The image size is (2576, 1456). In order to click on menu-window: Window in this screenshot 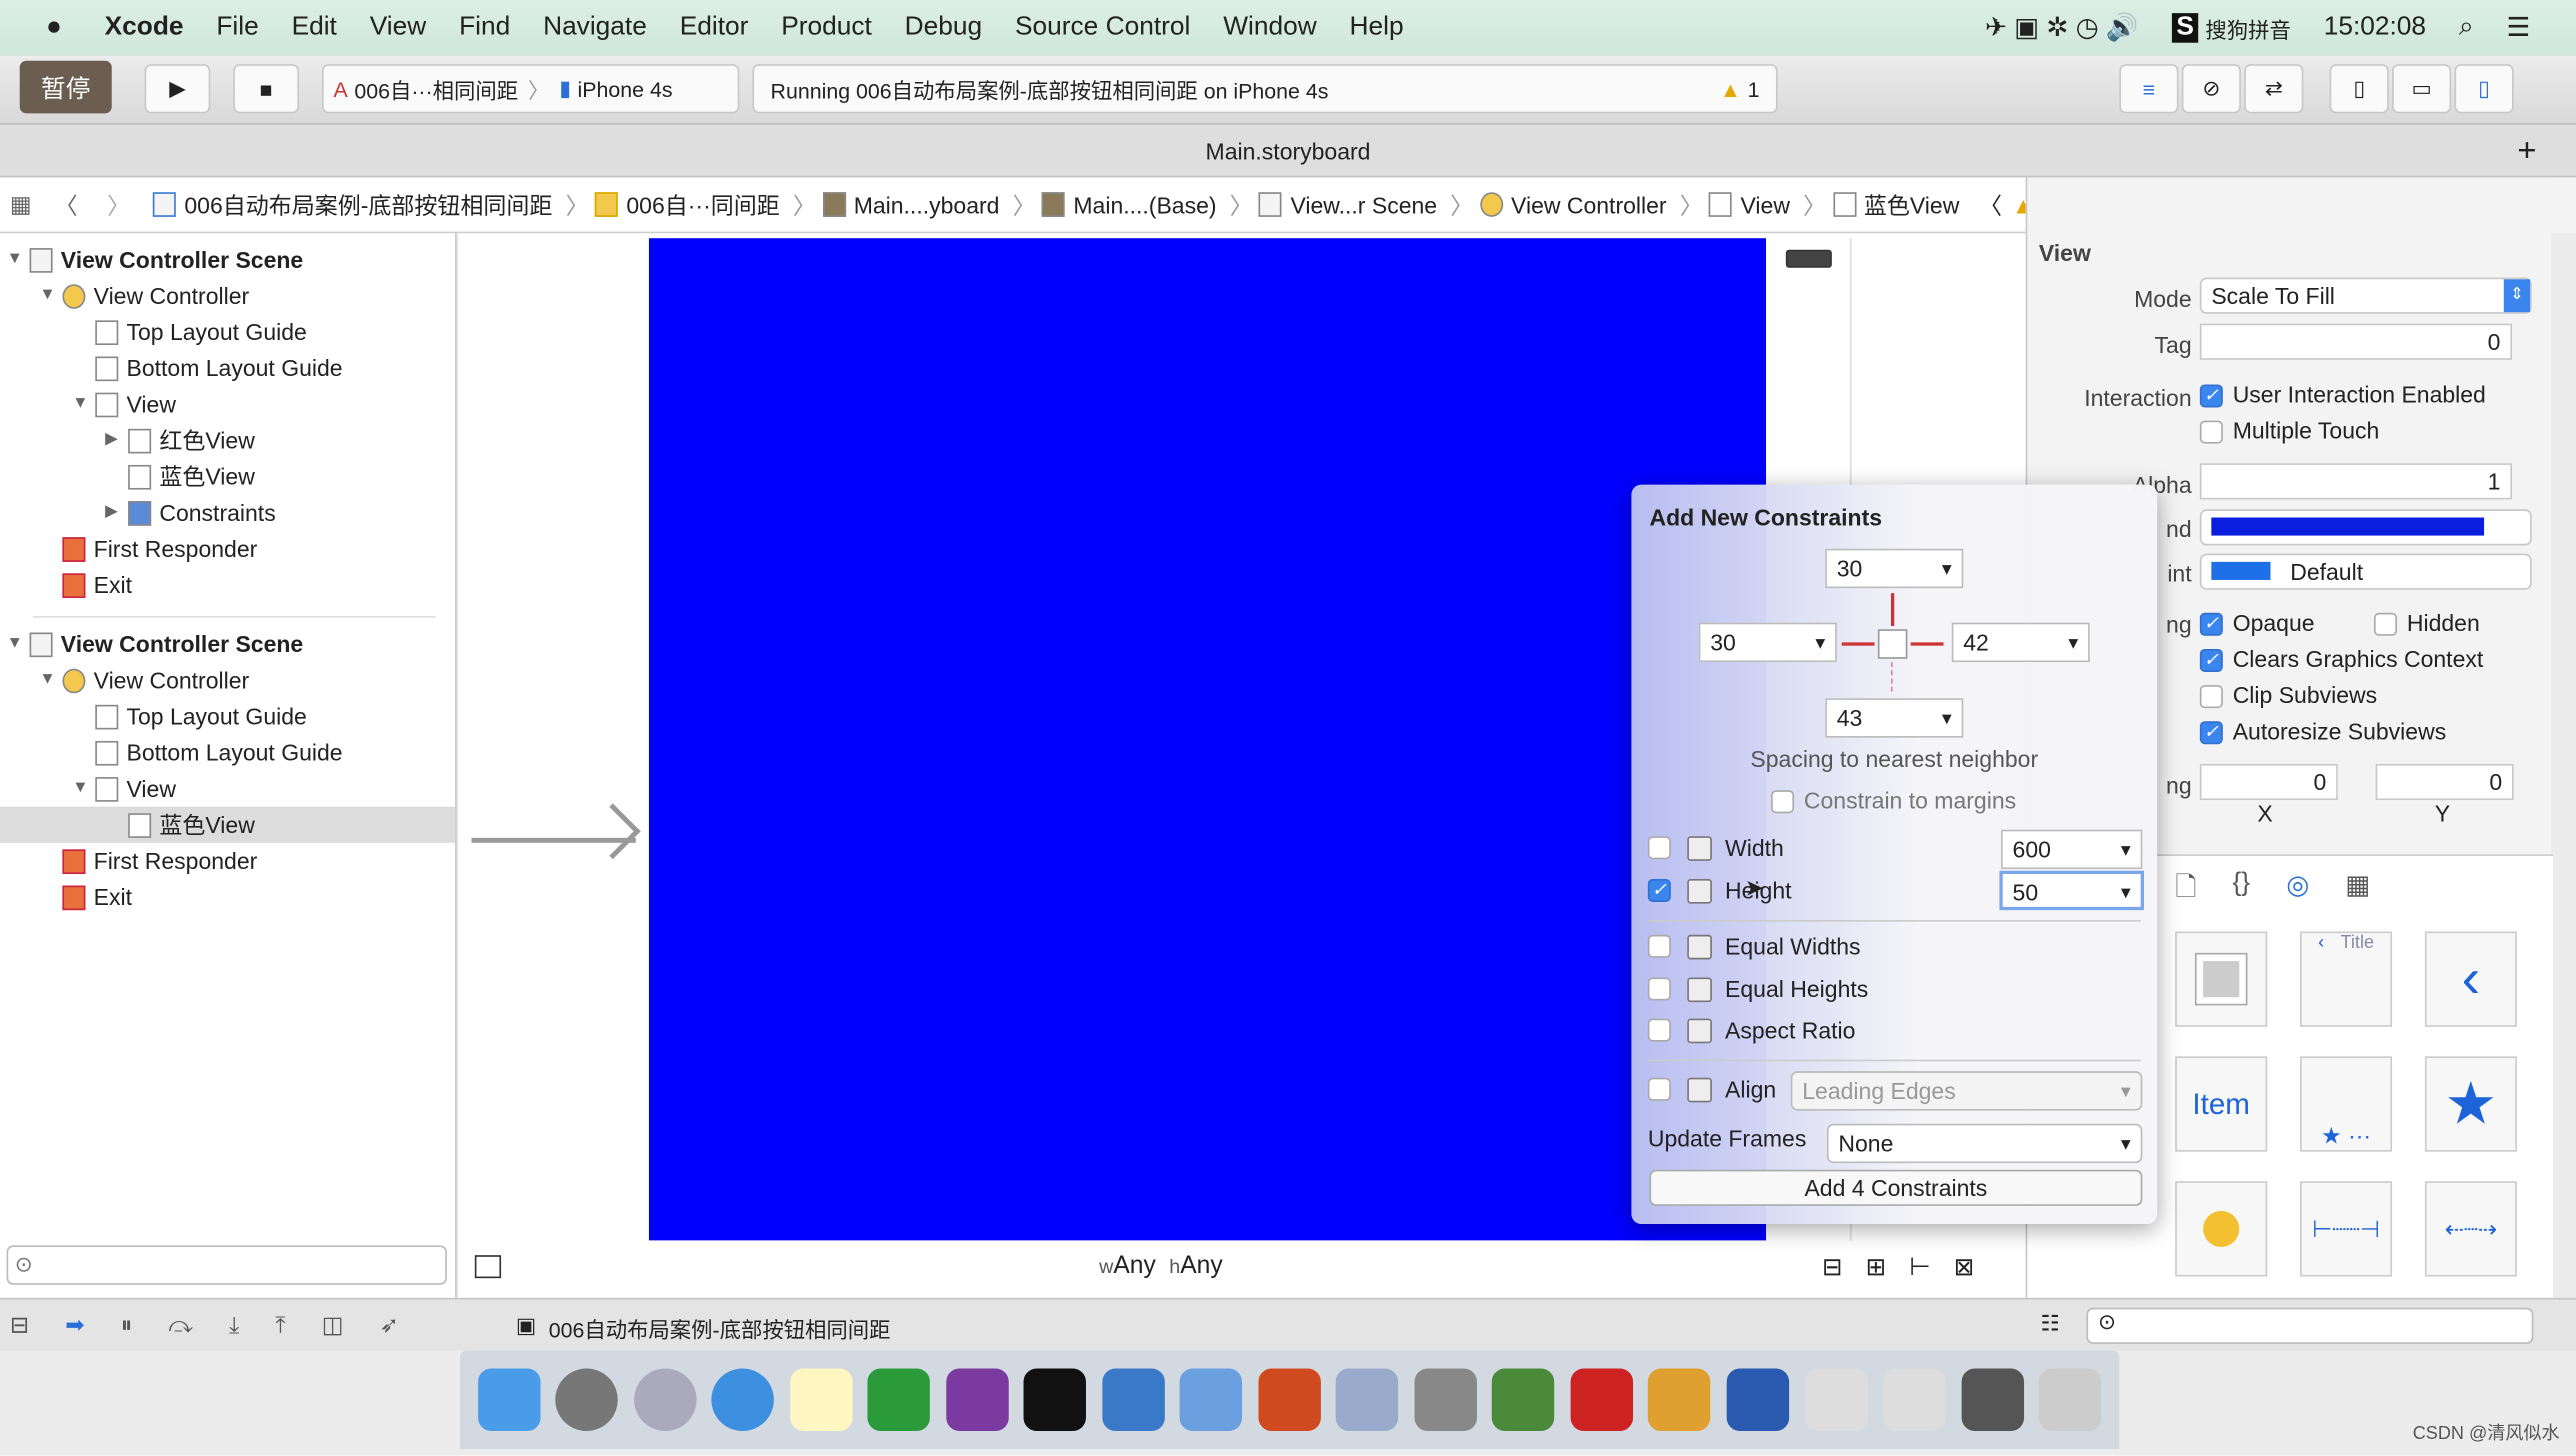, I will do `click(1269, 28)`.